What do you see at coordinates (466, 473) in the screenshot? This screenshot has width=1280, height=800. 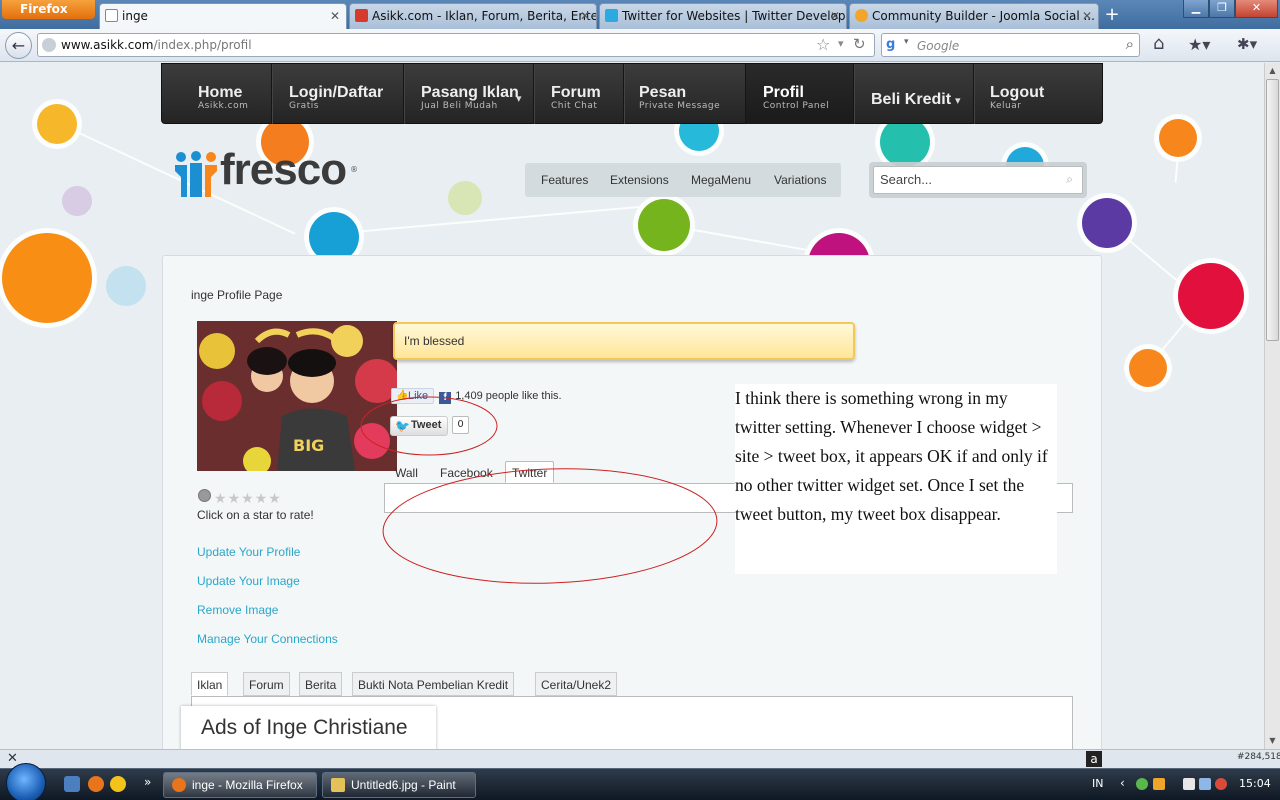 I see `tab-facebook: Facebook` at bounding box center [466, 473].